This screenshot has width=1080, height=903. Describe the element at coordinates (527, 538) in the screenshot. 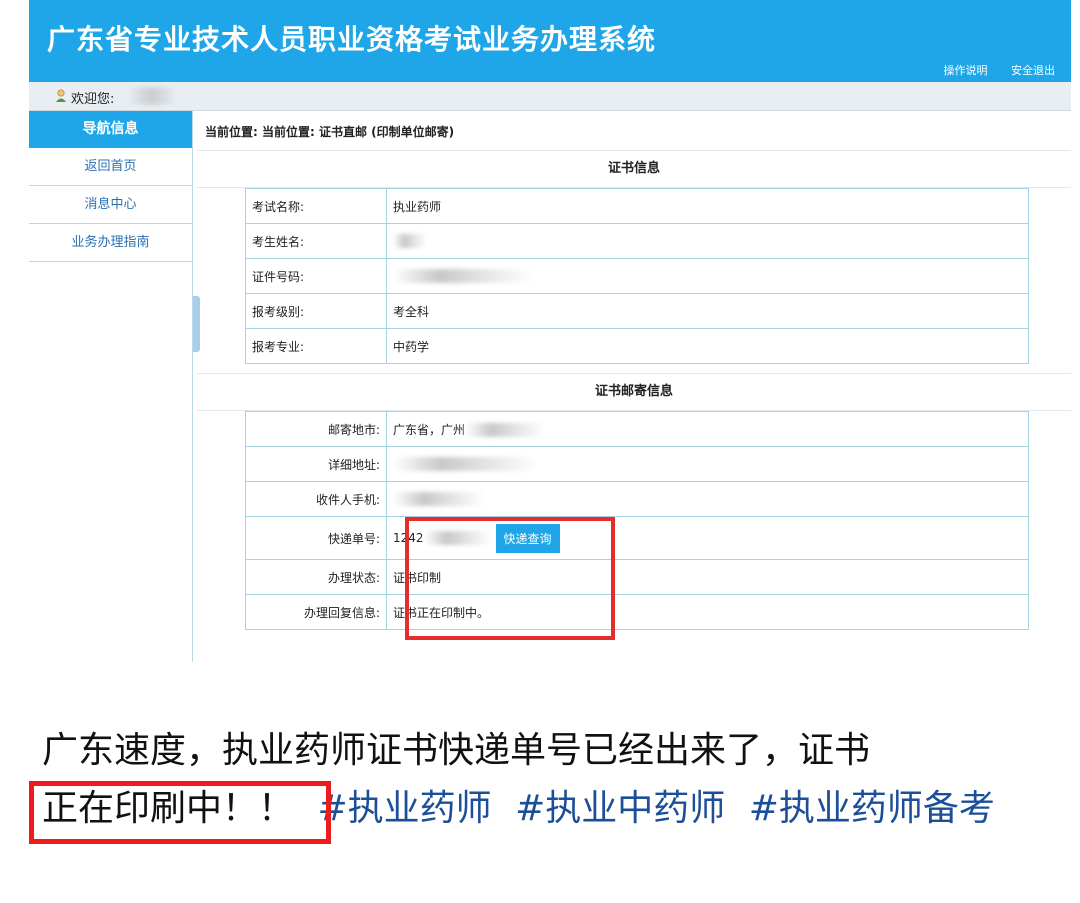

I see `express-query-button: 快递查询` at that location.